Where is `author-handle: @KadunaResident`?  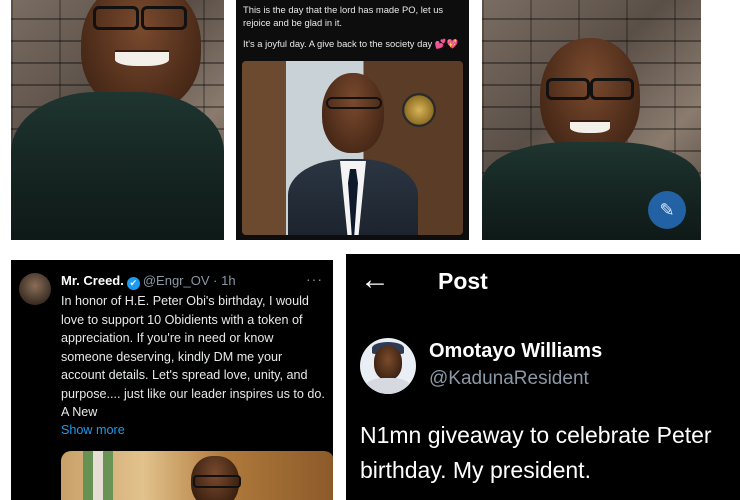 author-handle: @KadunaResident is located at coordinates (509, 379).